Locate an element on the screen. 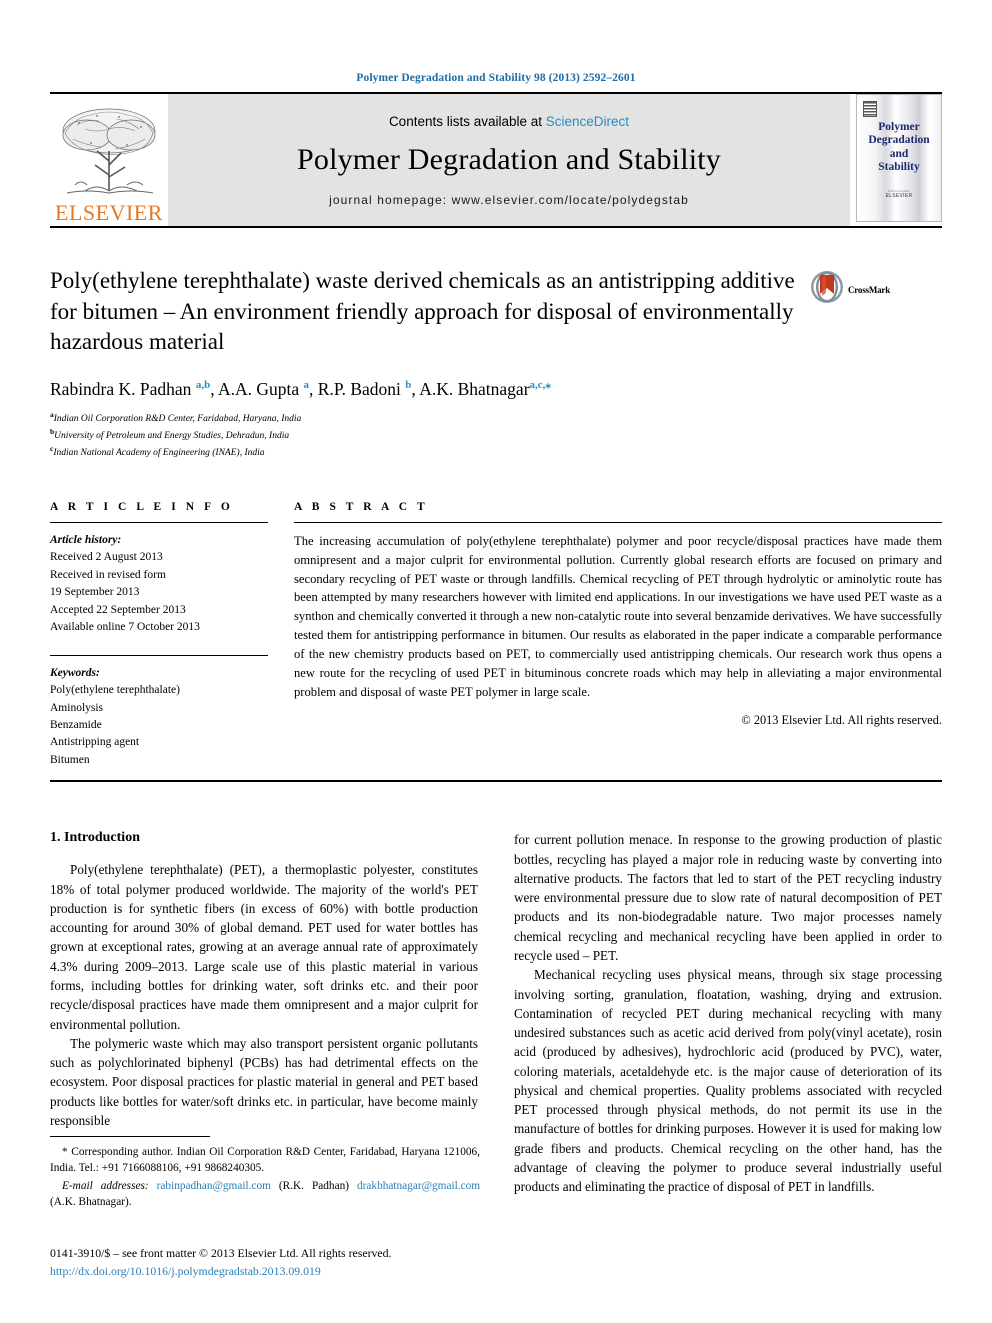  footnote-rule is located at coordinates (130, 1136).